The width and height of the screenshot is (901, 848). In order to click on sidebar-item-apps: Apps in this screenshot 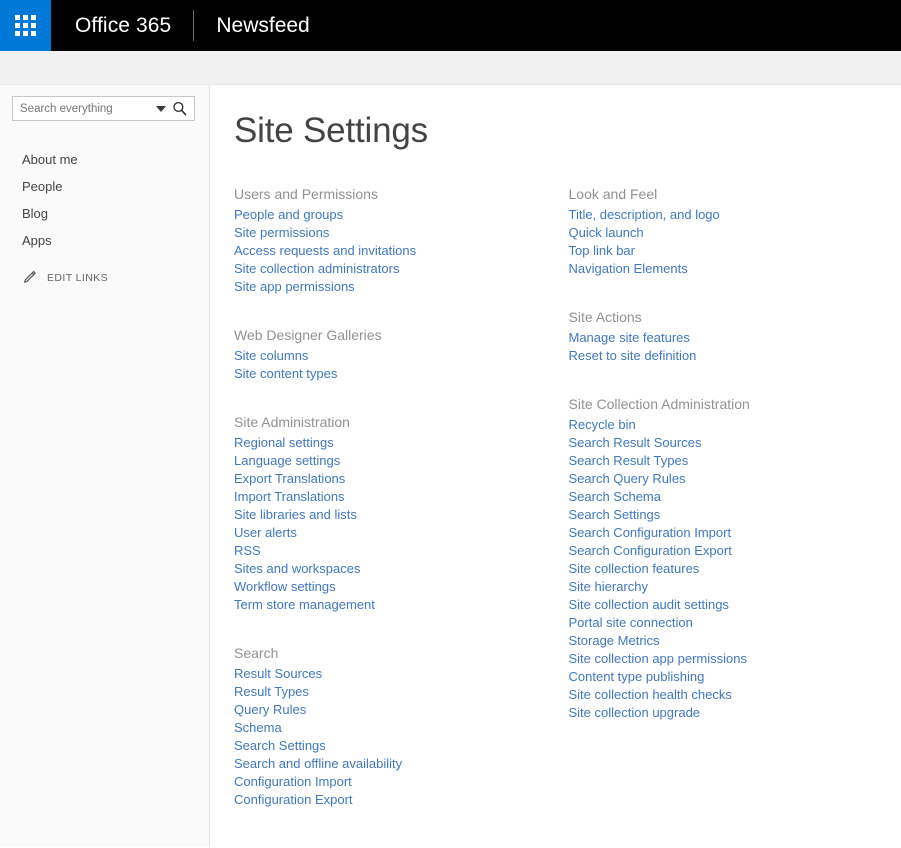, I will do `click(104, 240)`.